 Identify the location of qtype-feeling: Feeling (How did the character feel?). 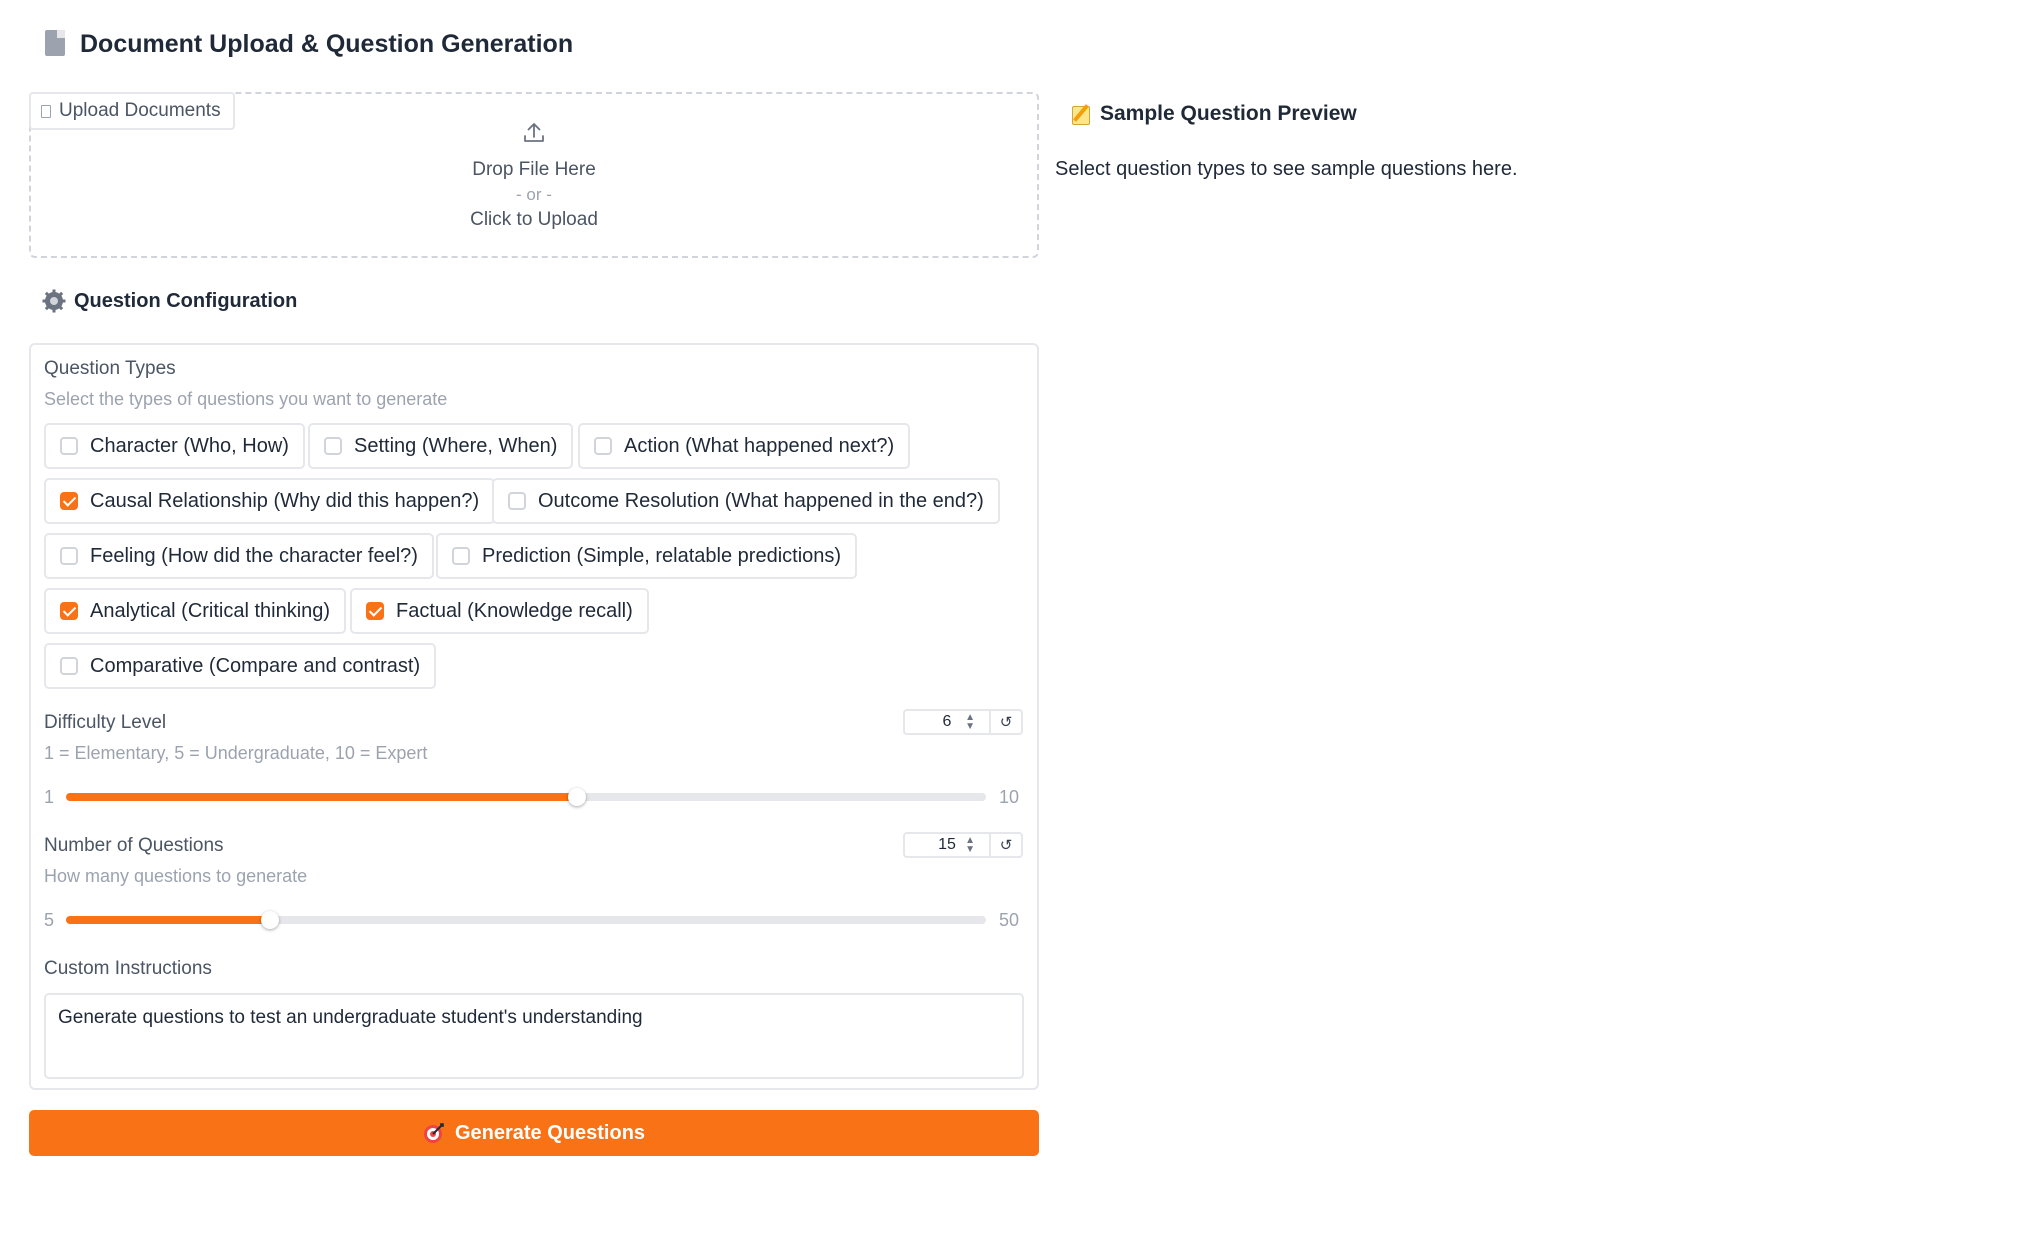
(239, 556).